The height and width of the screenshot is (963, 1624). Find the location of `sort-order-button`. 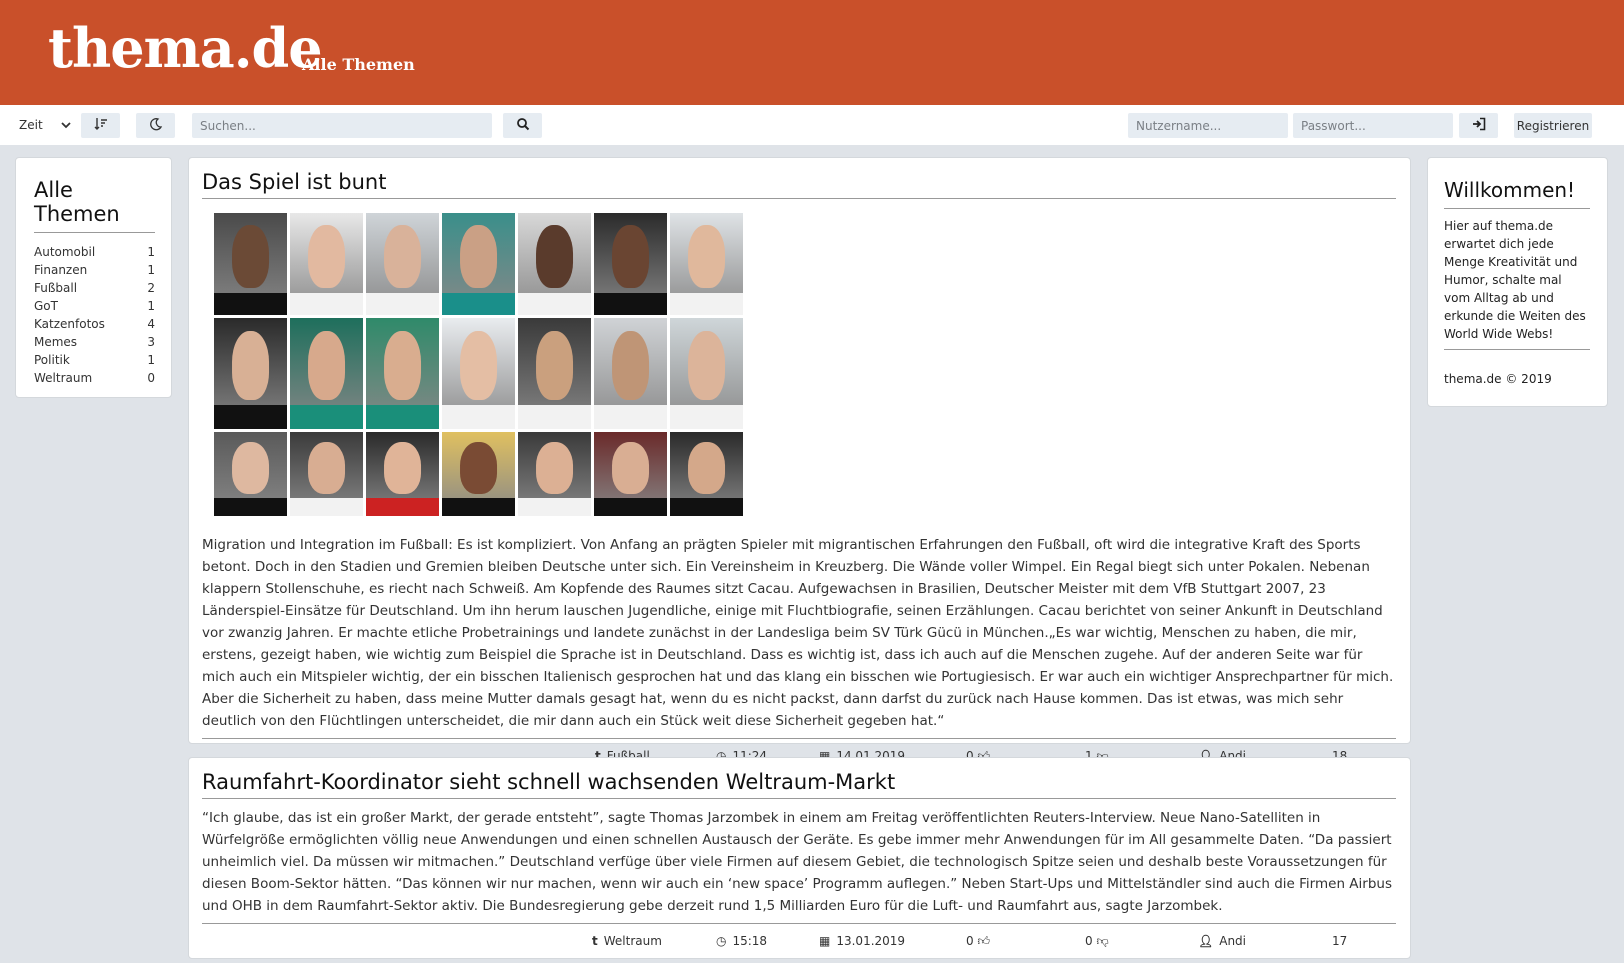

sort-order-button is located at coordinates (100, 125).